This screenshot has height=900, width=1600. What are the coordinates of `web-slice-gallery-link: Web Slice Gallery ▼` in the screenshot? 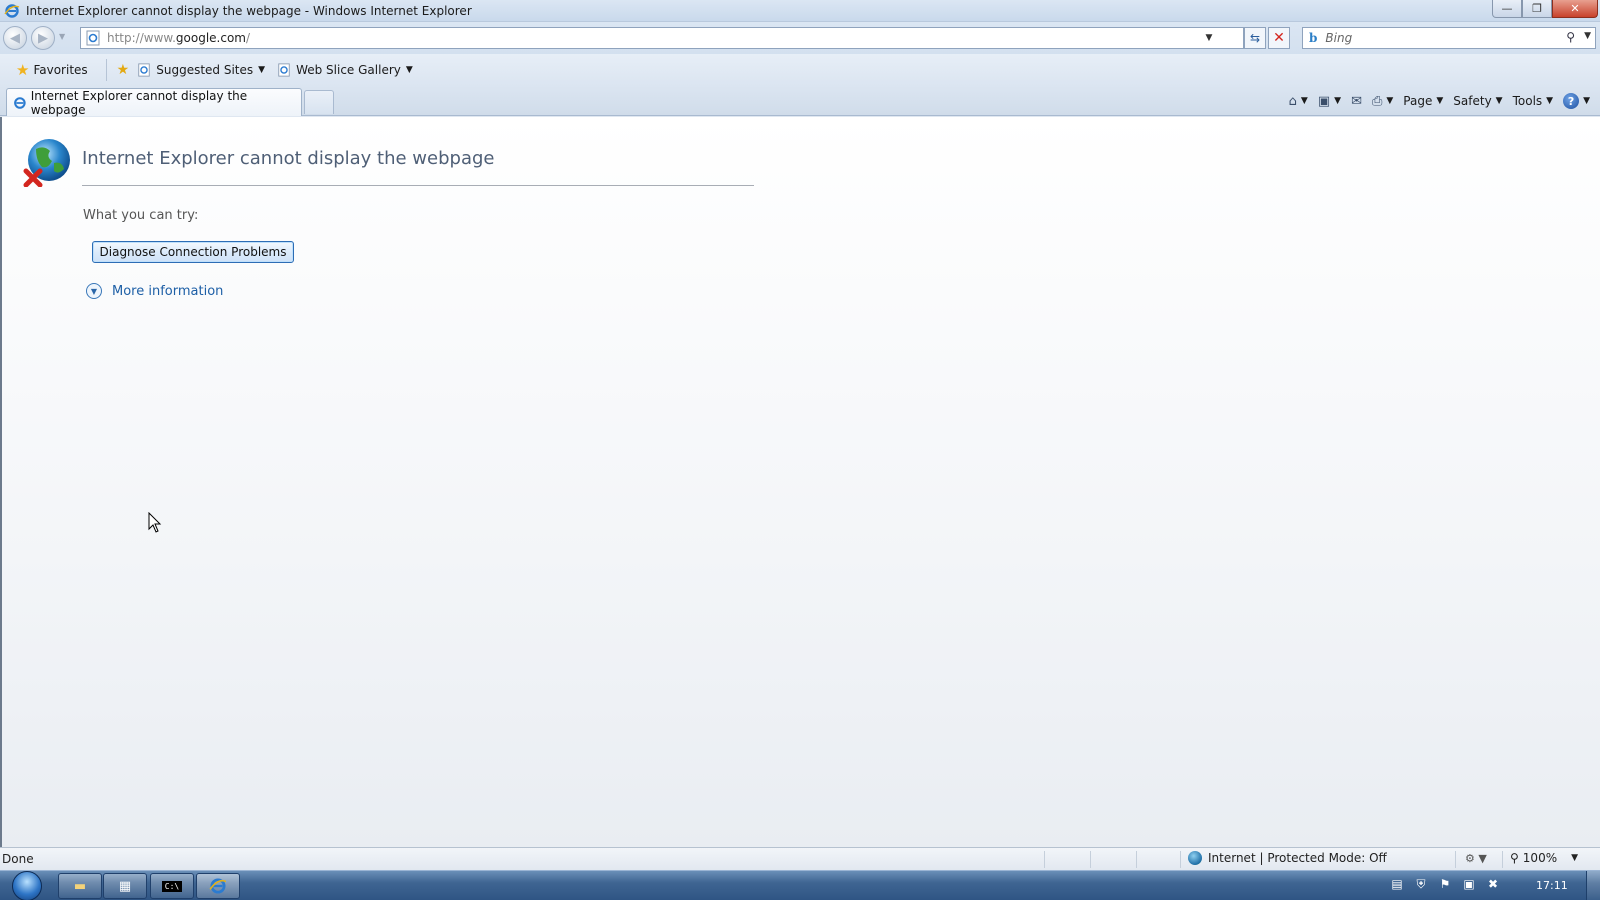 It's located at (345, 70).